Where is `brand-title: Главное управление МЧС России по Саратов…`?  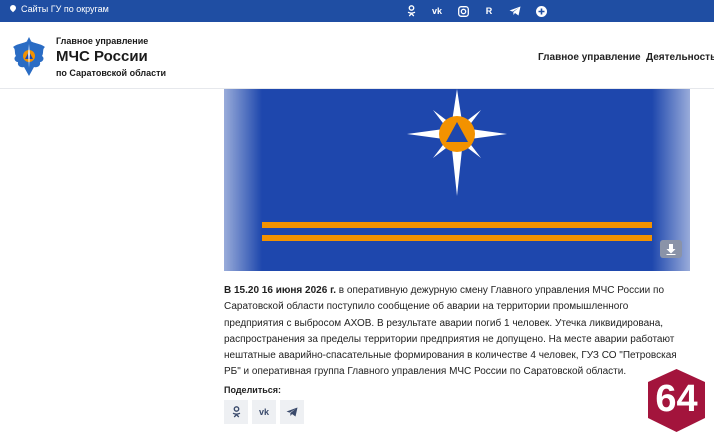 brand-title: Главное управление МЧС России по Саратов… is located at coordinates (111, 57).